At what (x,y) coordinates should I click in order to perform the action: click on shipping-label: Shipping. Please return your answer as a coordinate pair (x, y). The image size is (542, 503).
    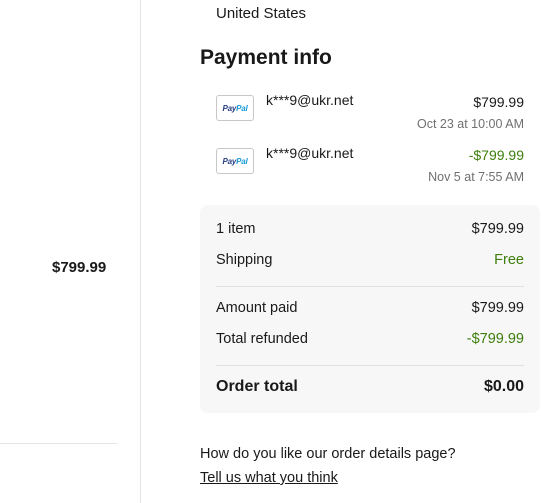
    Looking at the image, I should click on (244, 260).